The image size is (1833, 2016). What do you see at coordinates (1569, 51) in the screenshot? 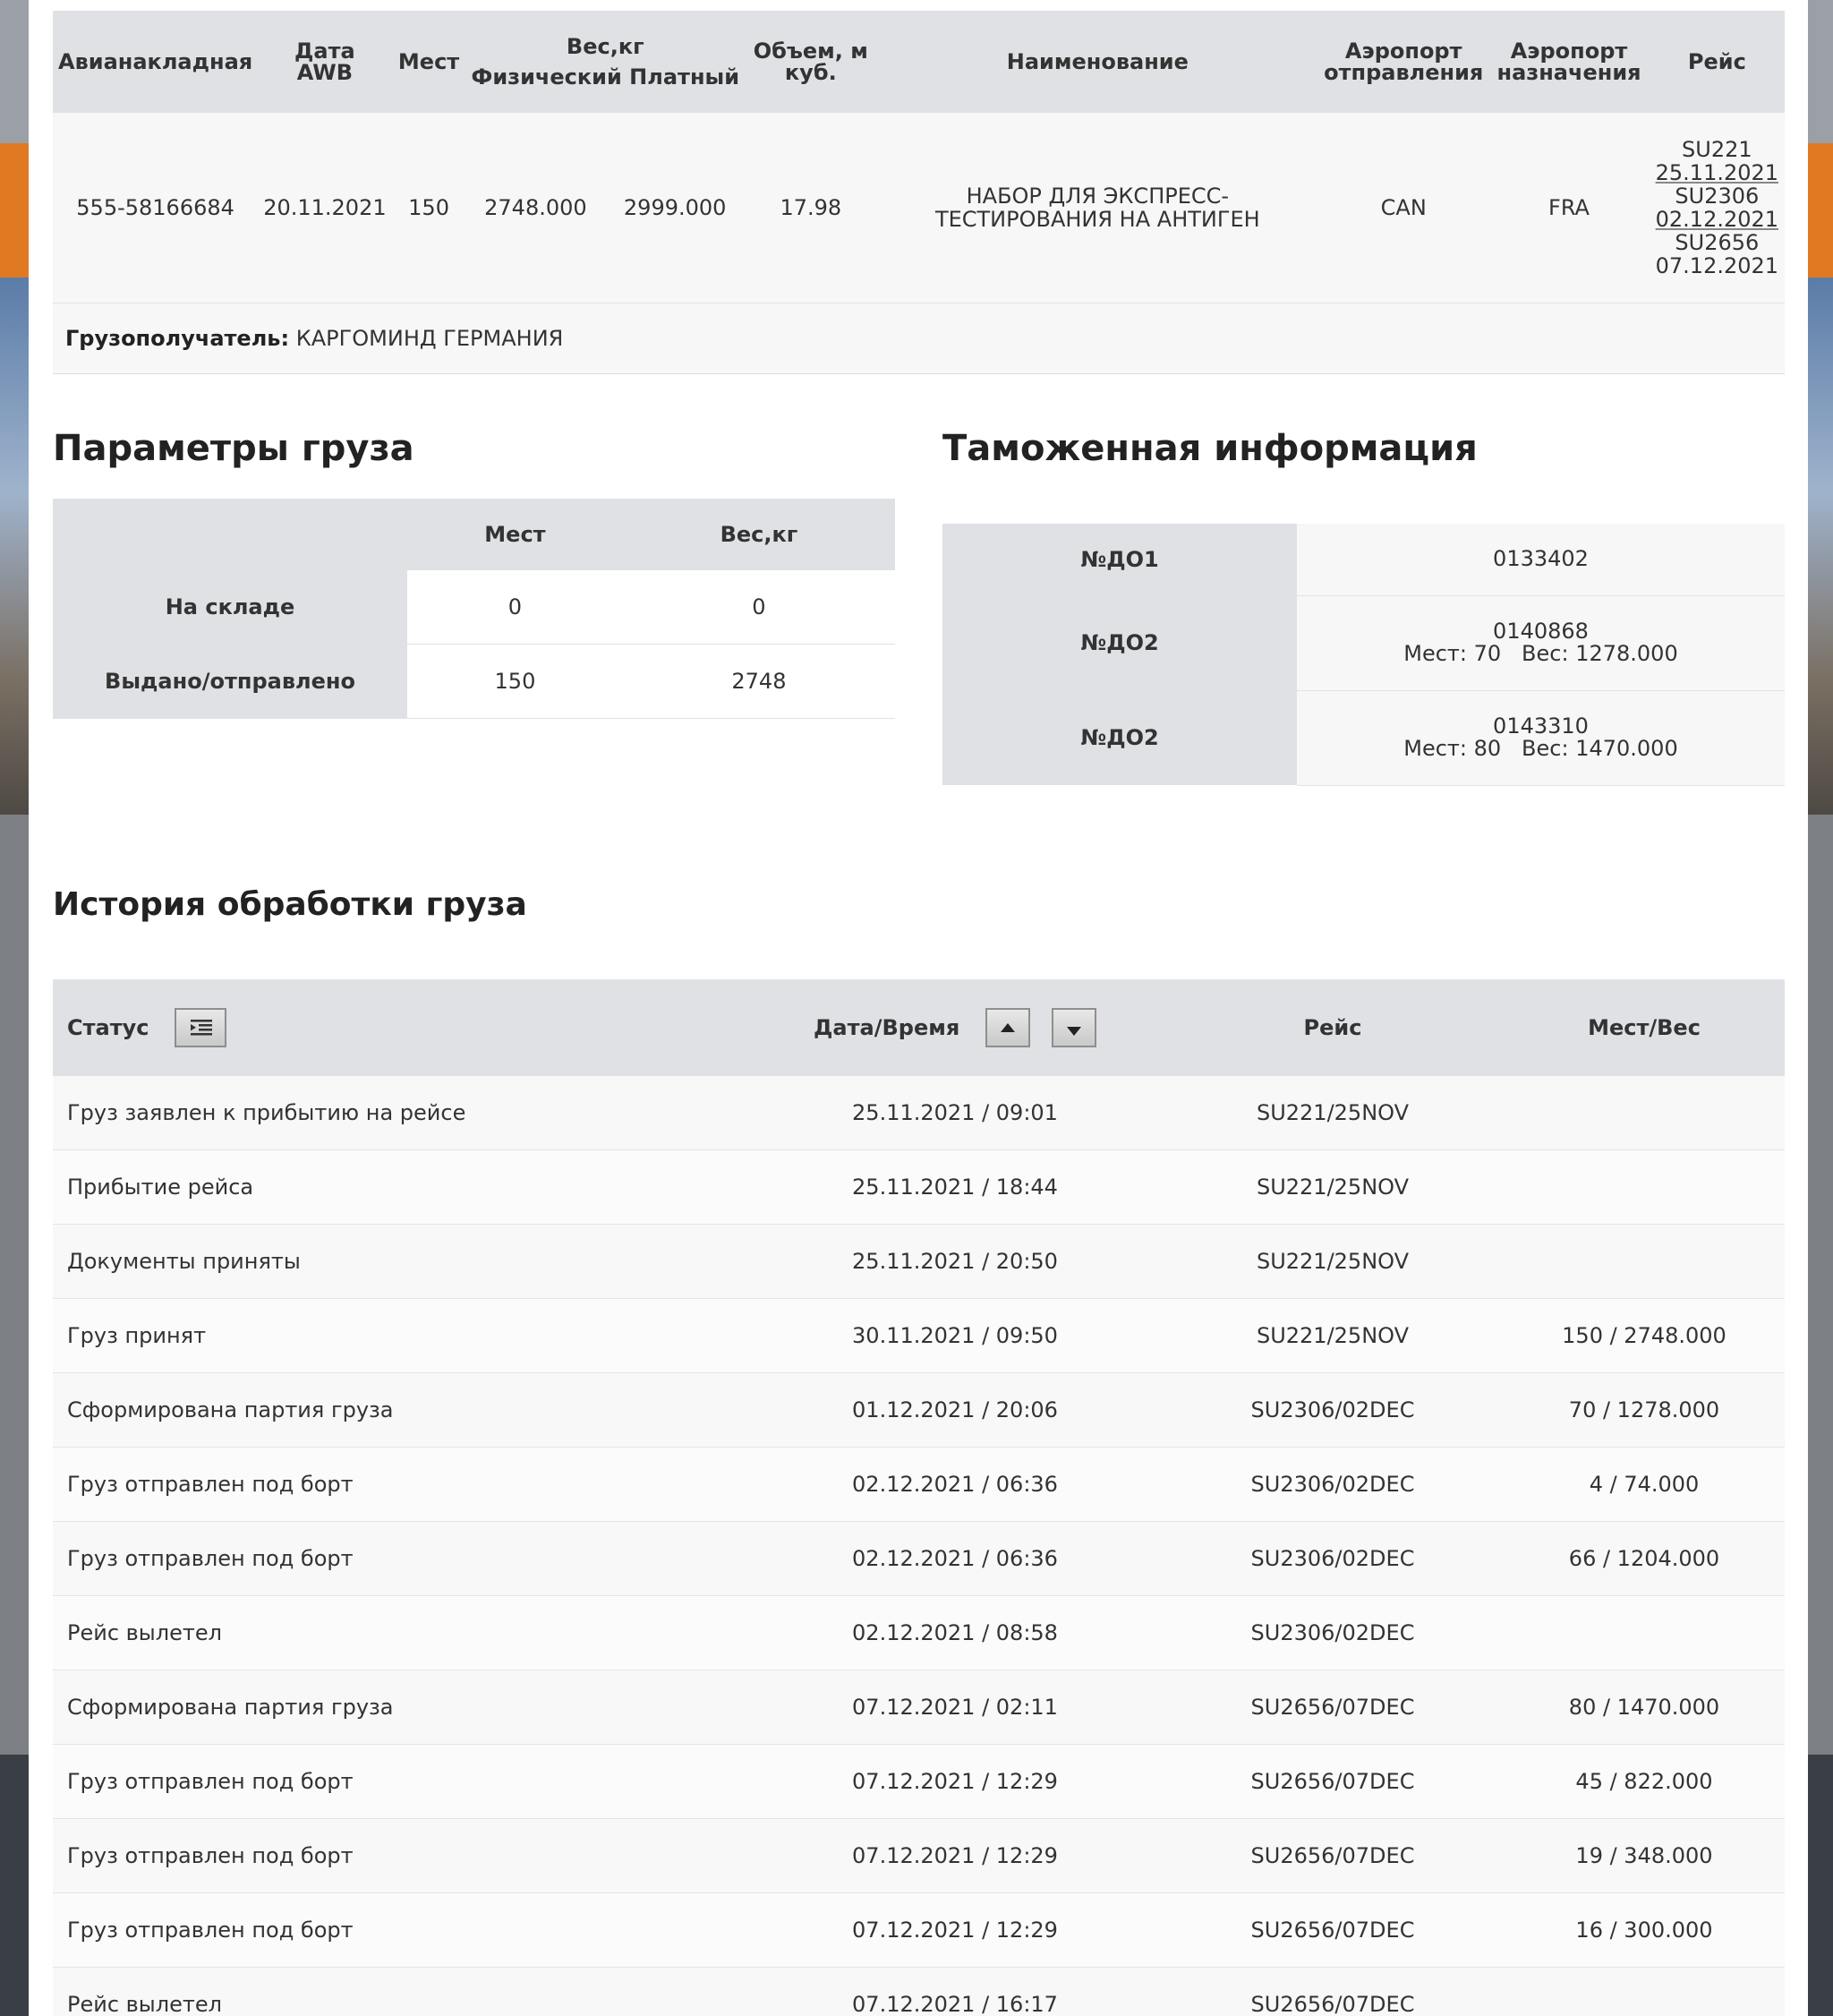
I see `arr-header-line1: Аэропорт` at bounding box center [1569, 51].